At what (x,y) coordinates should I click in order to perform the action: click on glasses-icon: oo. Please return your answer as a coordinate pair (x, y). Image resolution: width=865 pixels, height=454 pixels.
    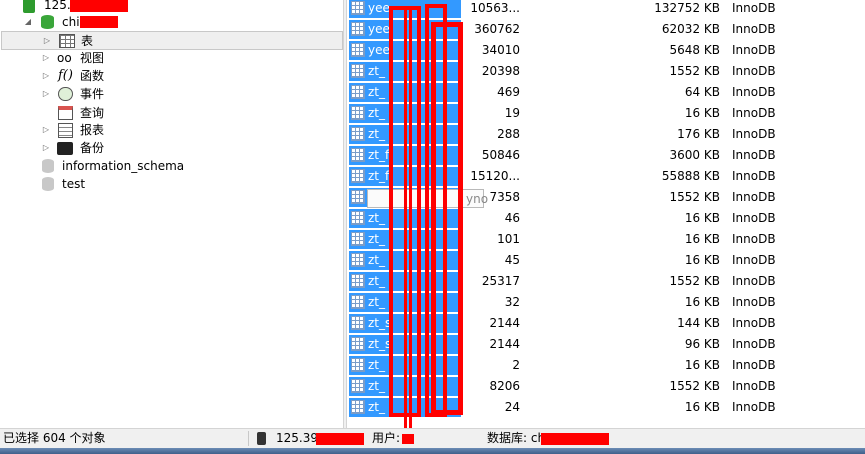
    Looking at the image, I should click on (64, 58).